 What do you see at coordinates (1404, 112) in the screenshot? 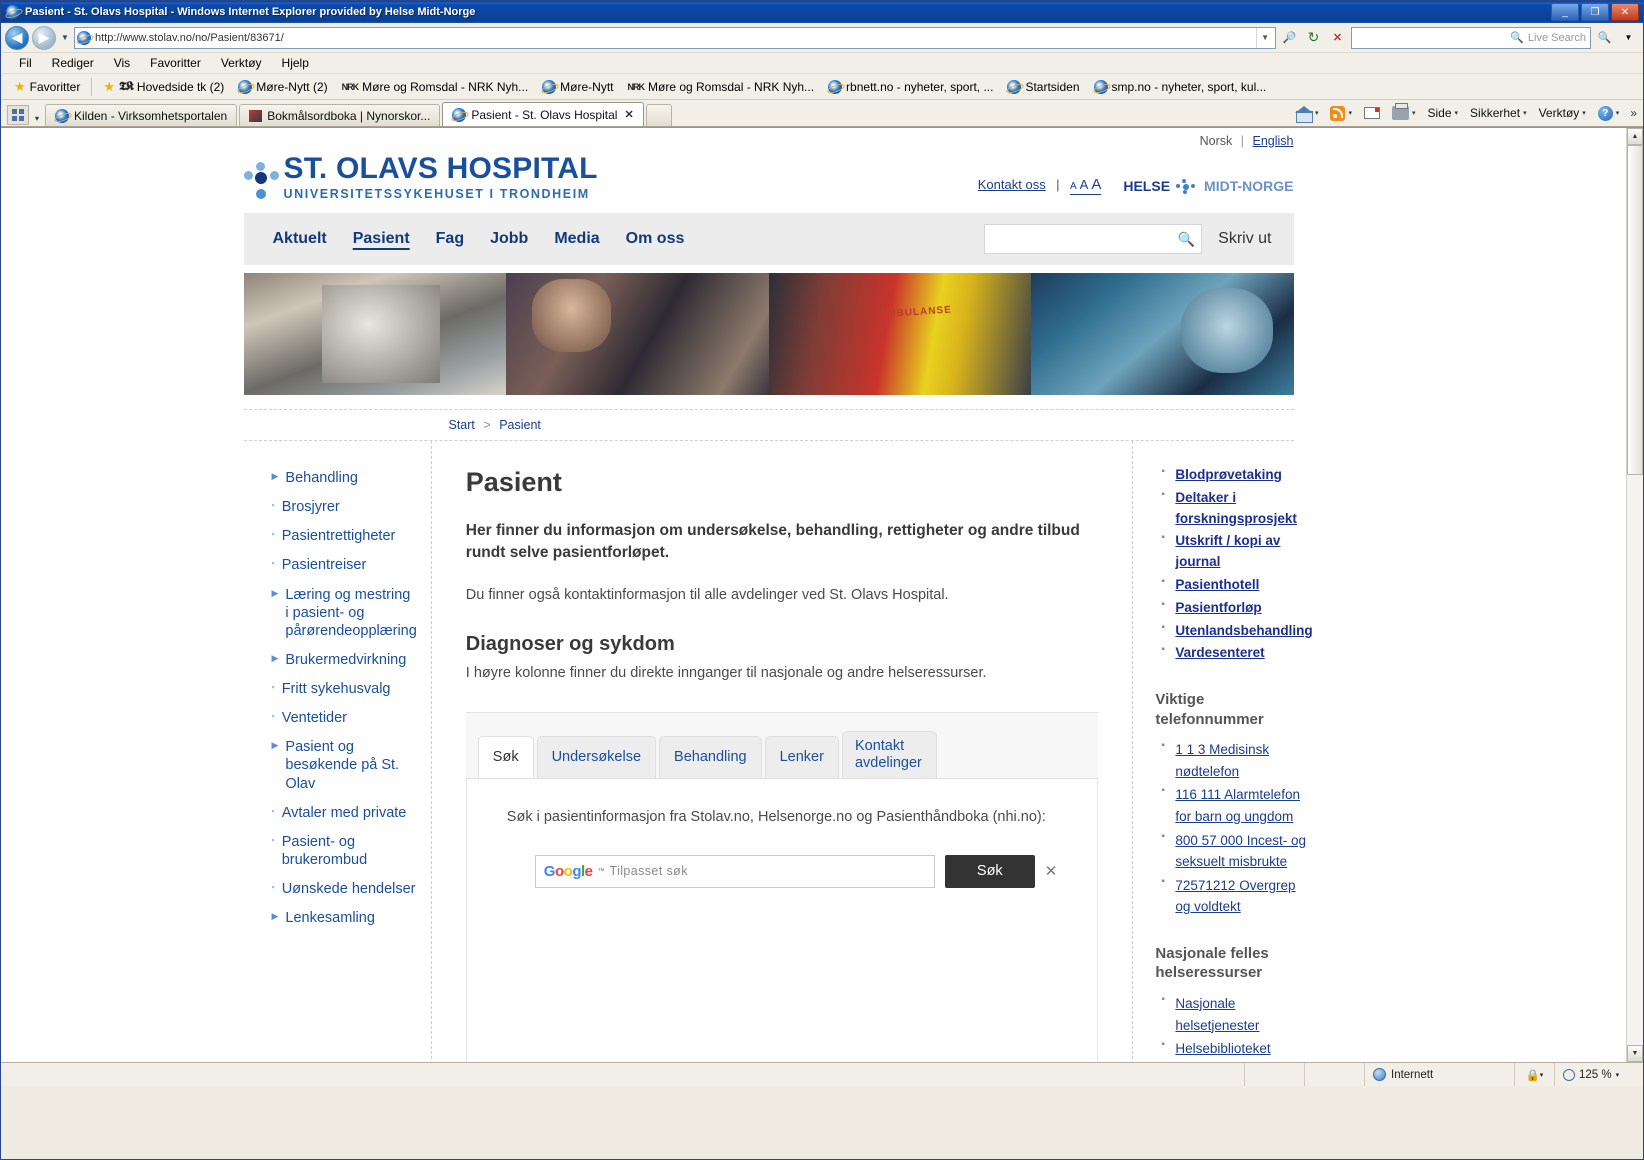
I see `print-button: ▾` at bounding box center [1404, 112].